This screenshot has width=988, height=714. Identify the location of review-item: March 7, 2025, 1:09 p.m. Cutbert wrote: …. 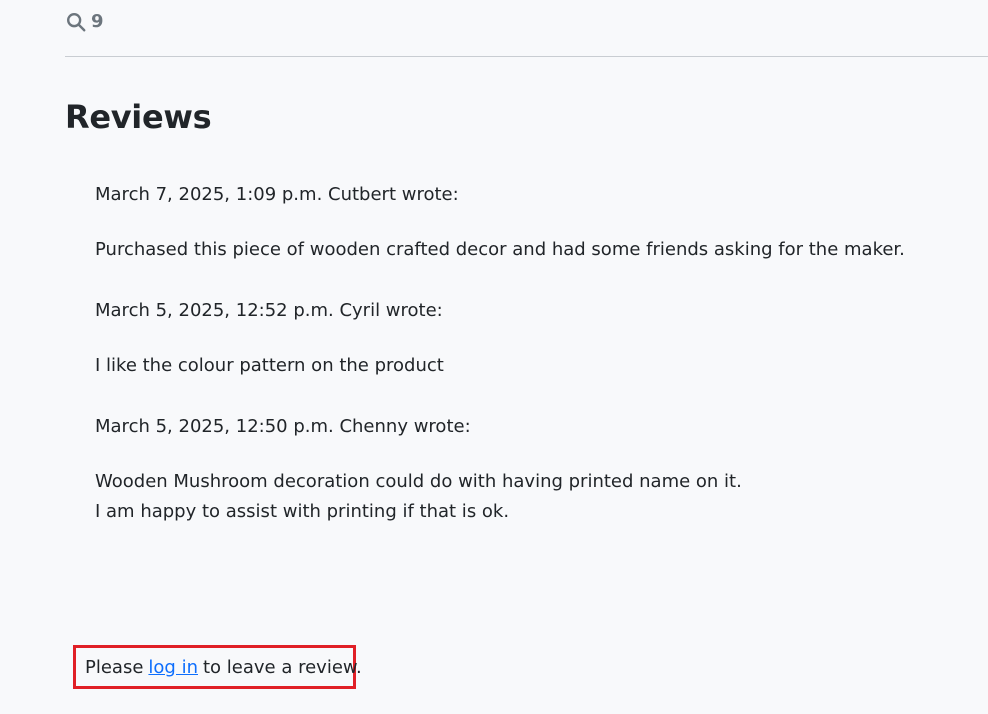
(525, 222).